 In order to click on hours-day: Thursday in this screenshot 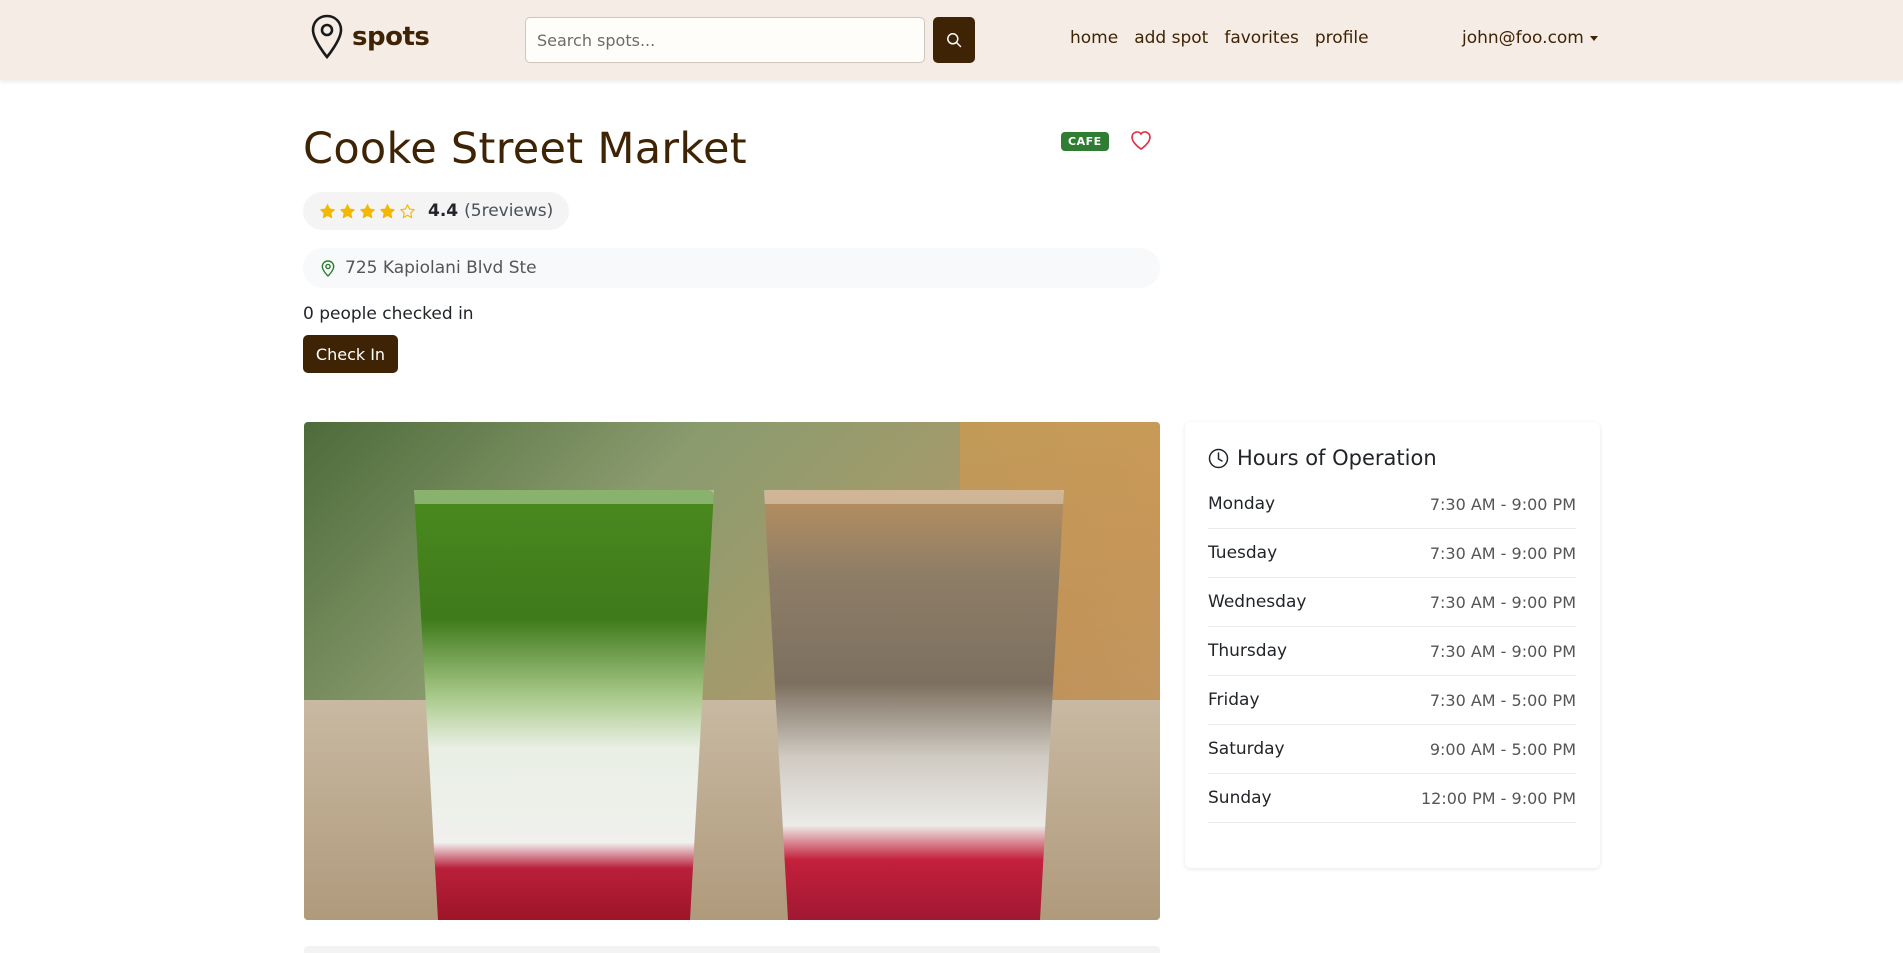, I will do `click(1248, 651)`.